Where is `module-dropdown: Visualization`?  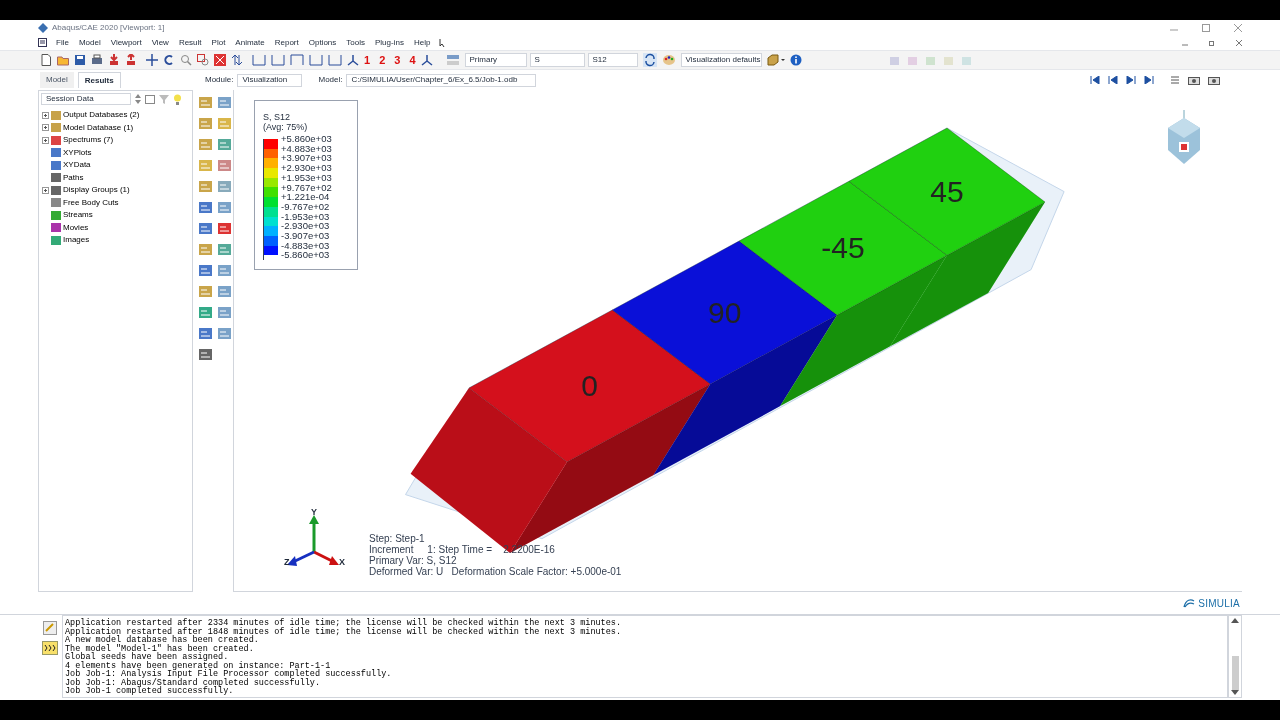 module-dropdown: Visualization is located at coordinates (270, 80).